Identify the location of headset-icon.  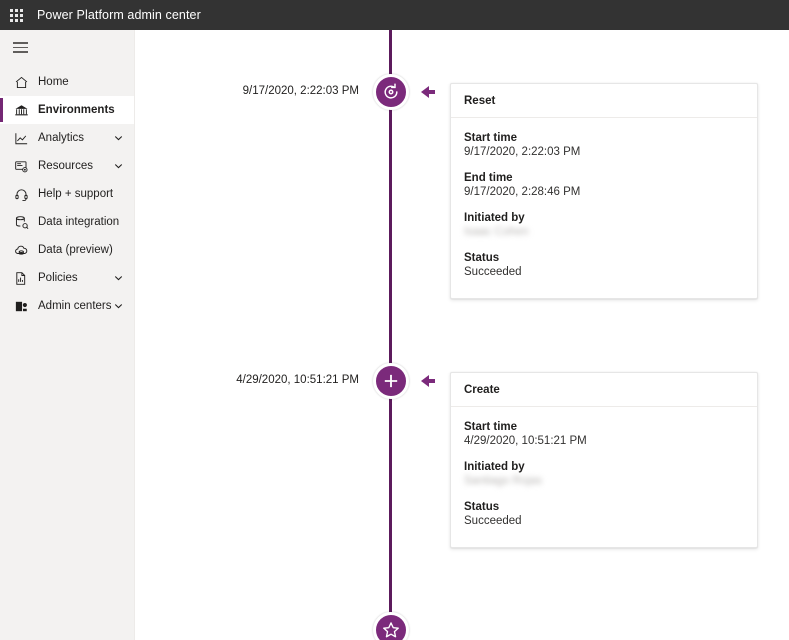
(21, 194).